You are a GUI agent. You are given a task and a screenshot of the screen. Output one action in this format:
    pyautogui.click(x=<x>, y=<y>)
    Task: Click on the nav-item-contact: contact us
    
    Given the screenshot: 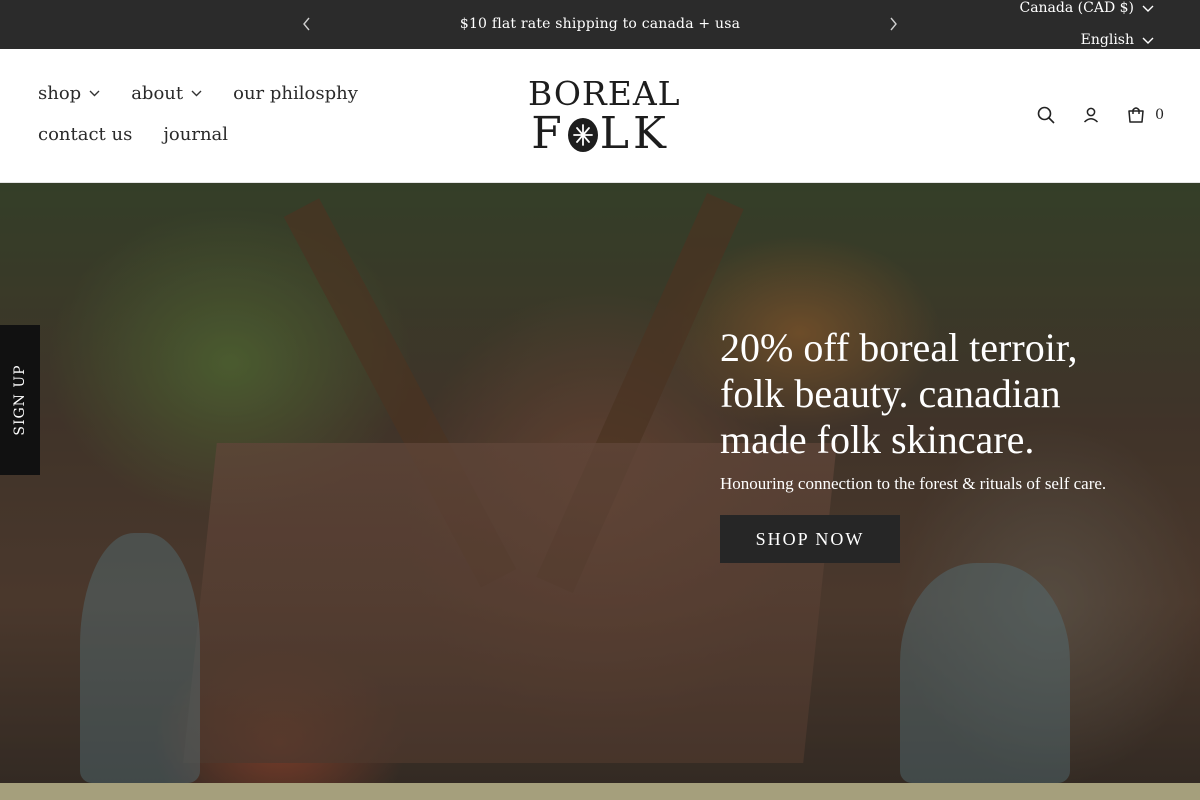 What is the action you would take?
    pyautogui.click(x=85, y=134)
    